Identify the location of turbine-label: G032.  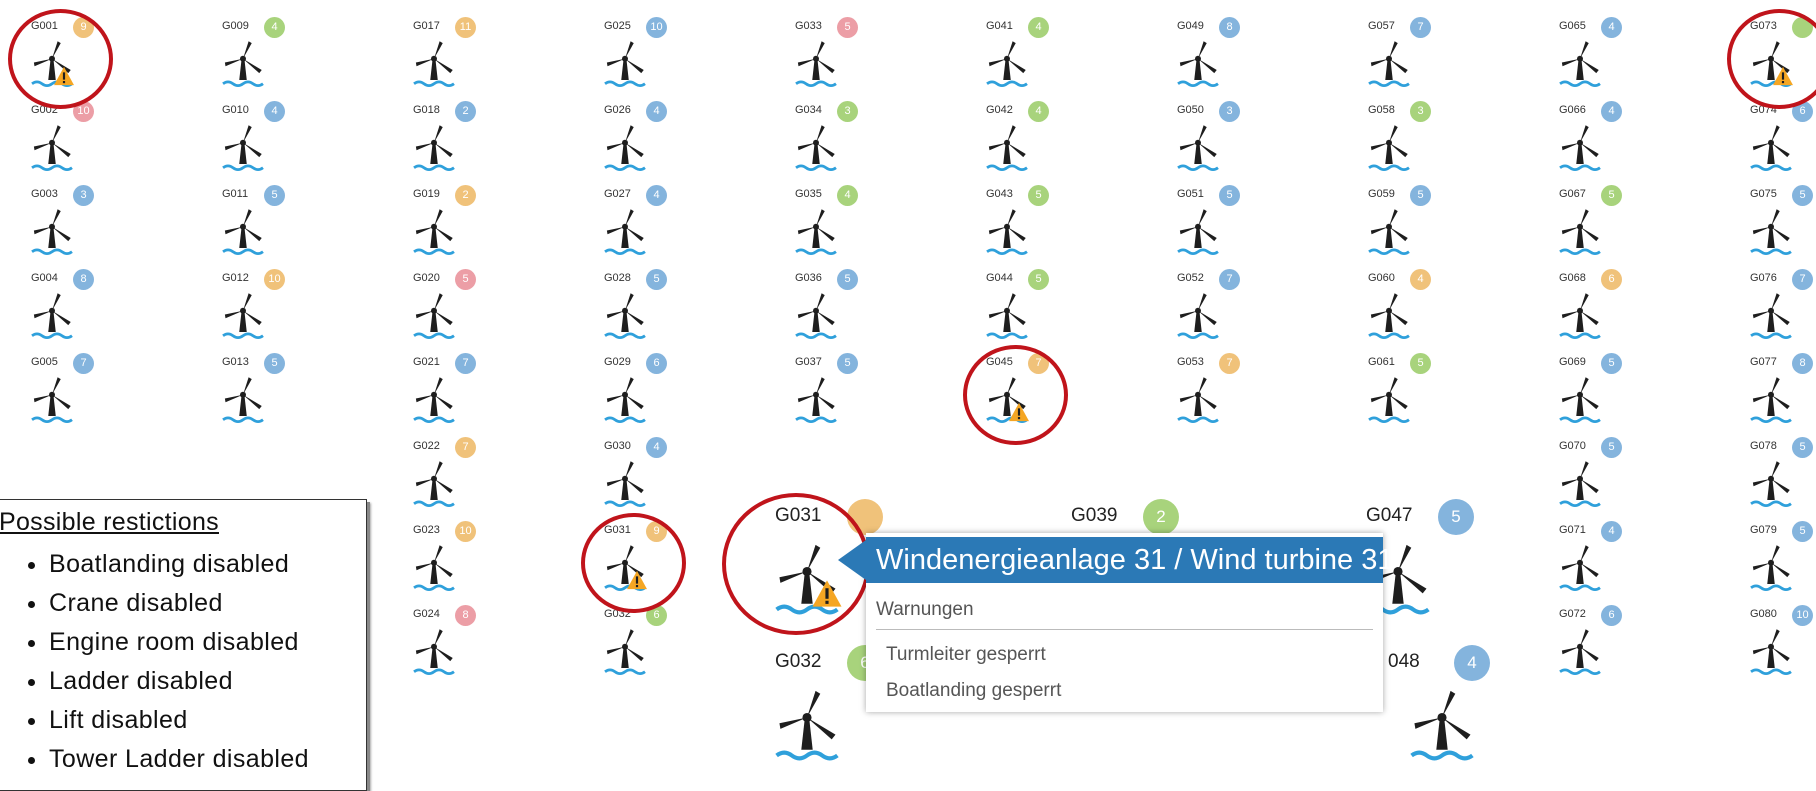
(798, 661).